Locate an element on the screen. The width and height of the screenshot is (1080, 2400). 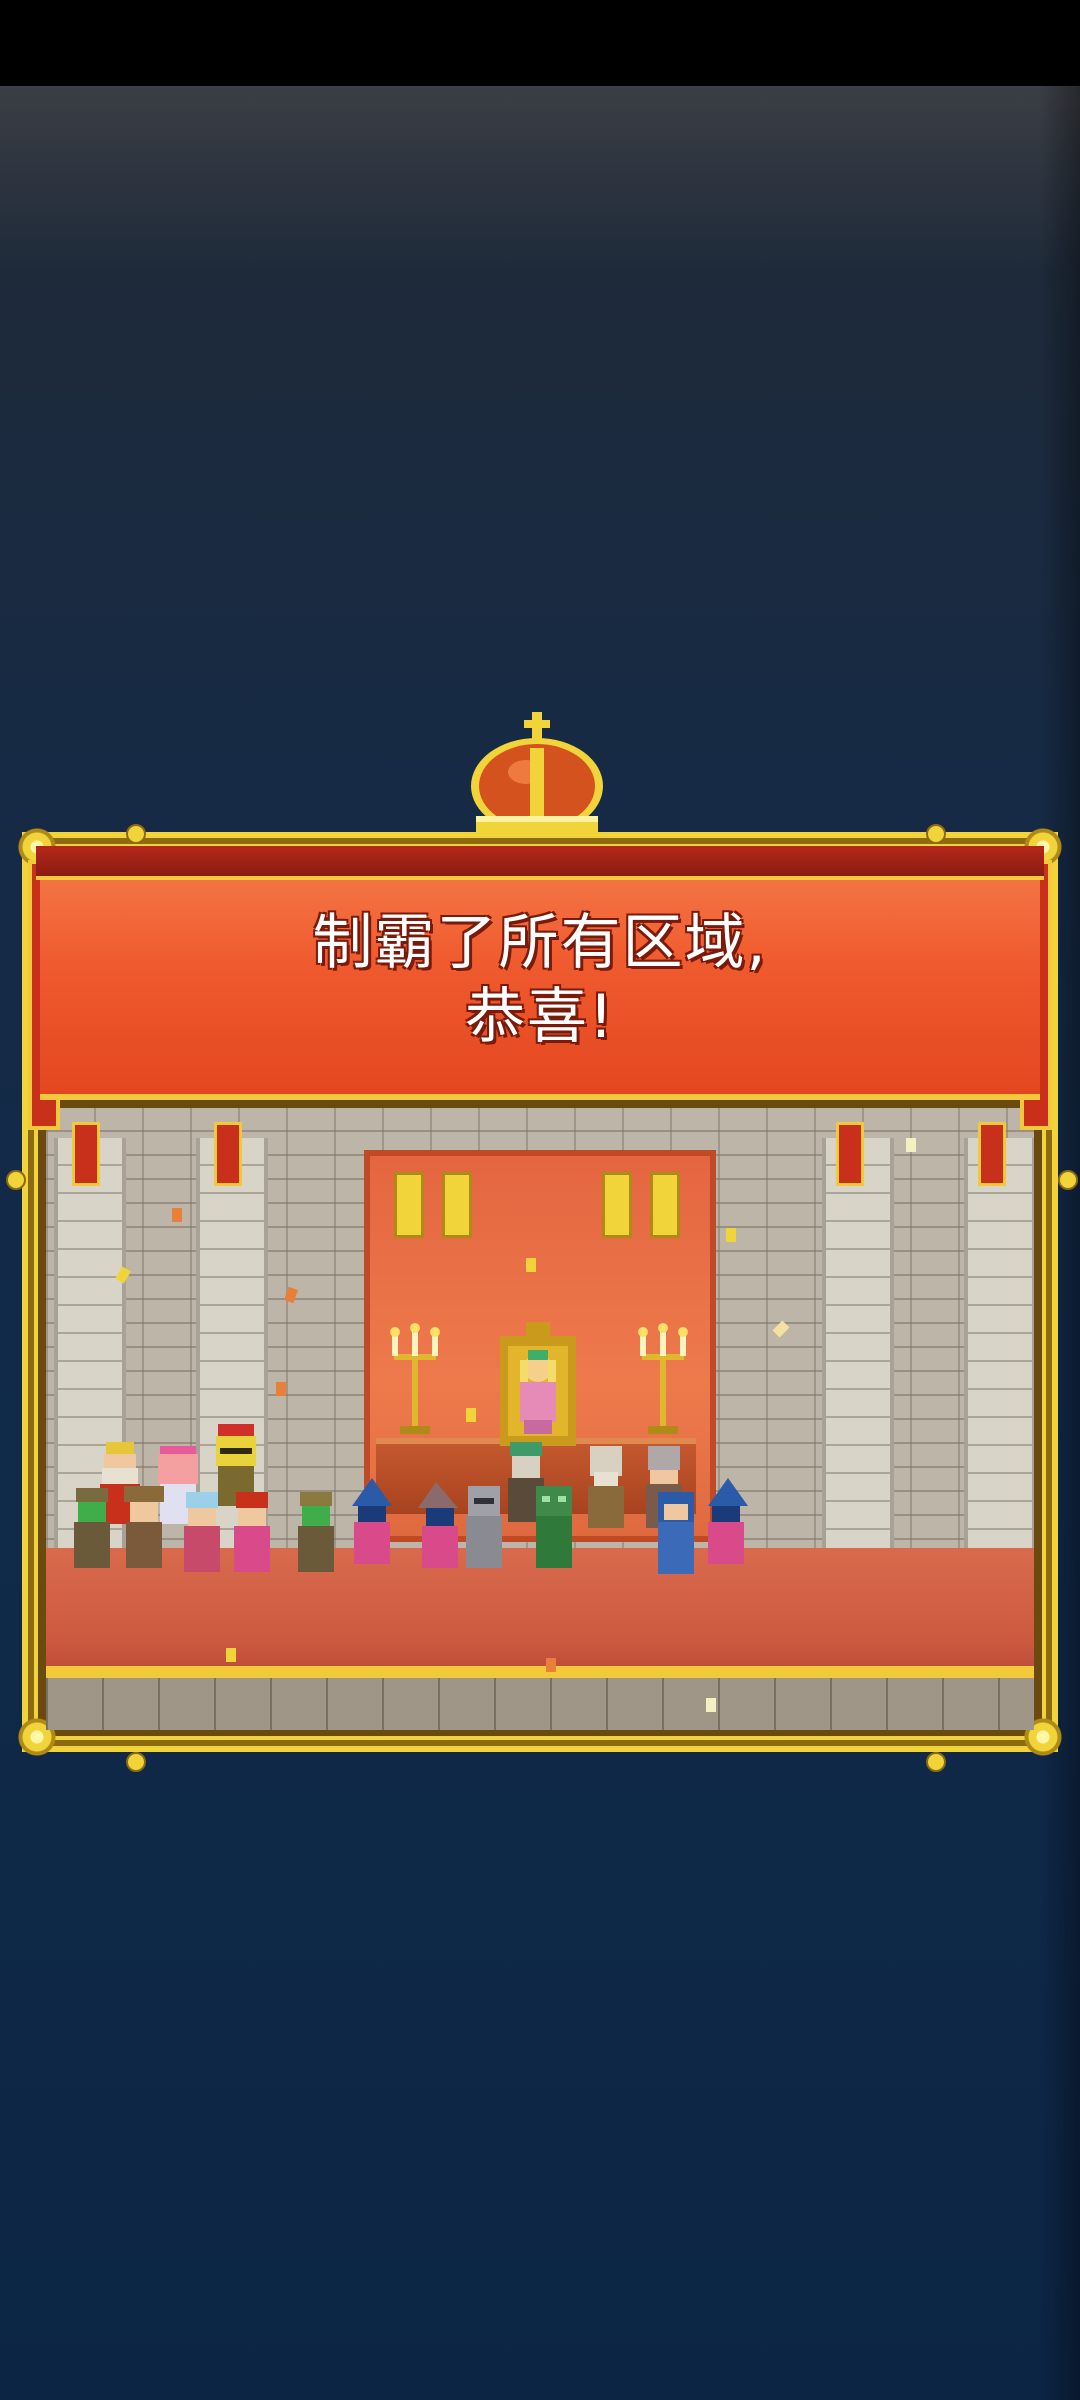
banner-rod is located at coordinates (540, 863).